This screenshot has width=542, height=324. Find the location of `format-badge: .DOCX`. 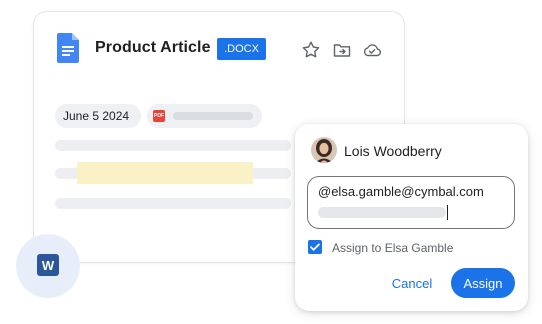

format-badge: .DOCX is located at coordinates (241, 49).